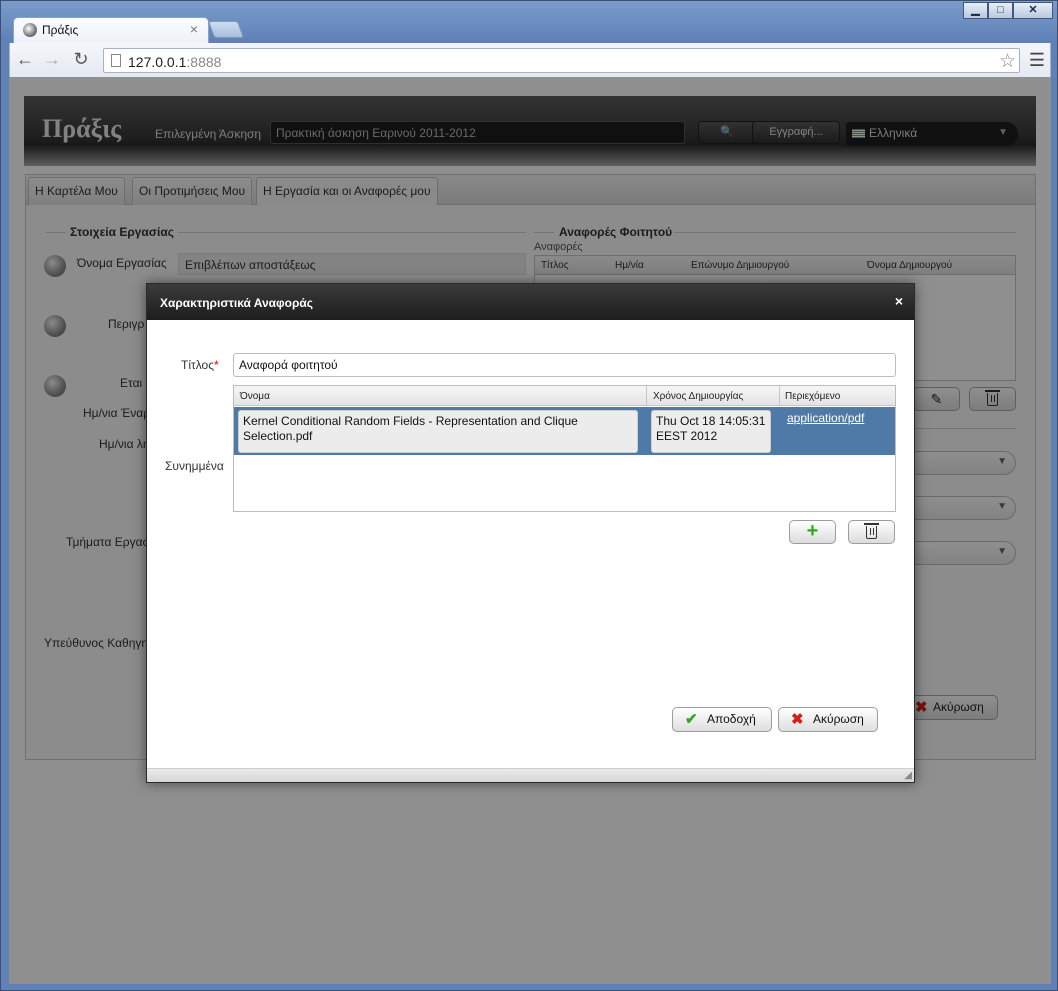 The image size is (1058, 991). Describe the element at coordinates (111, 30) in the screenshot. I see `browser-tab: Πράξις ×` at that location.